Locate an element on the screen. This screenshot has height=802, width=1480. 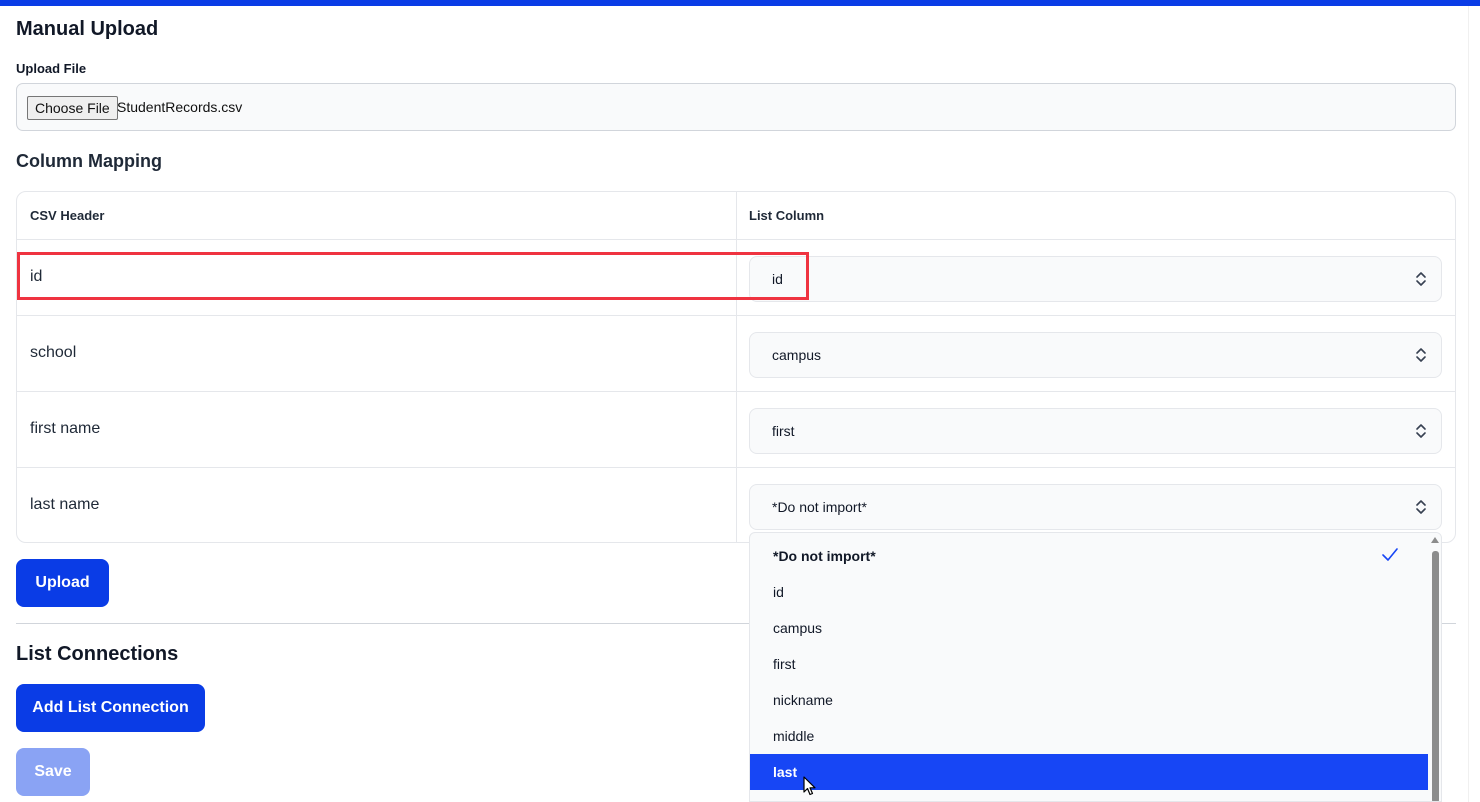
dropdown-option-id: id is located at coordinates (1089, 592).